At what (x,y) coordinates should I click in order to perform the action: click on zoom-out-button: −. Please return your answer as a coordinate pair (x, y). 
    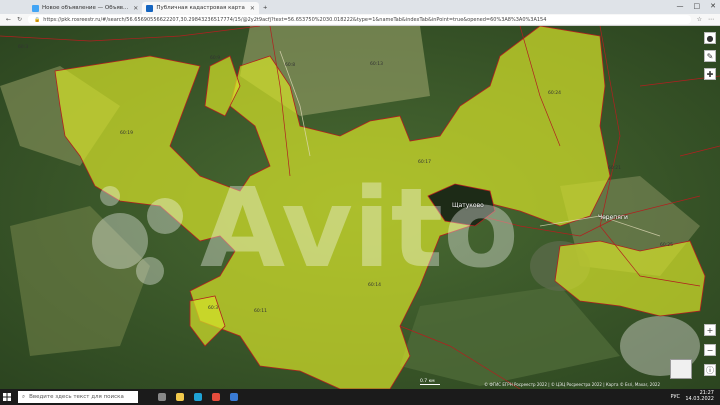
    Looking at the image, I should click on (710, 350).